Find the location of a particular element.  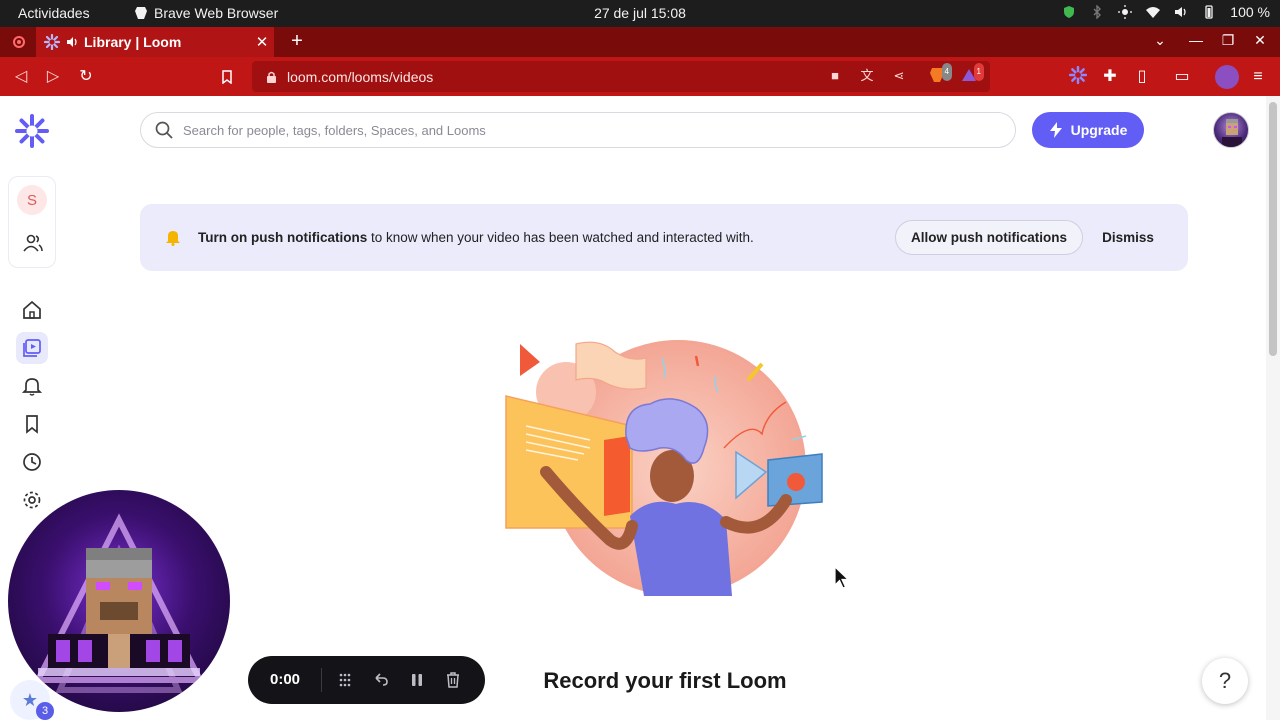

lightning-icon is located at coordinates (1055, 130).